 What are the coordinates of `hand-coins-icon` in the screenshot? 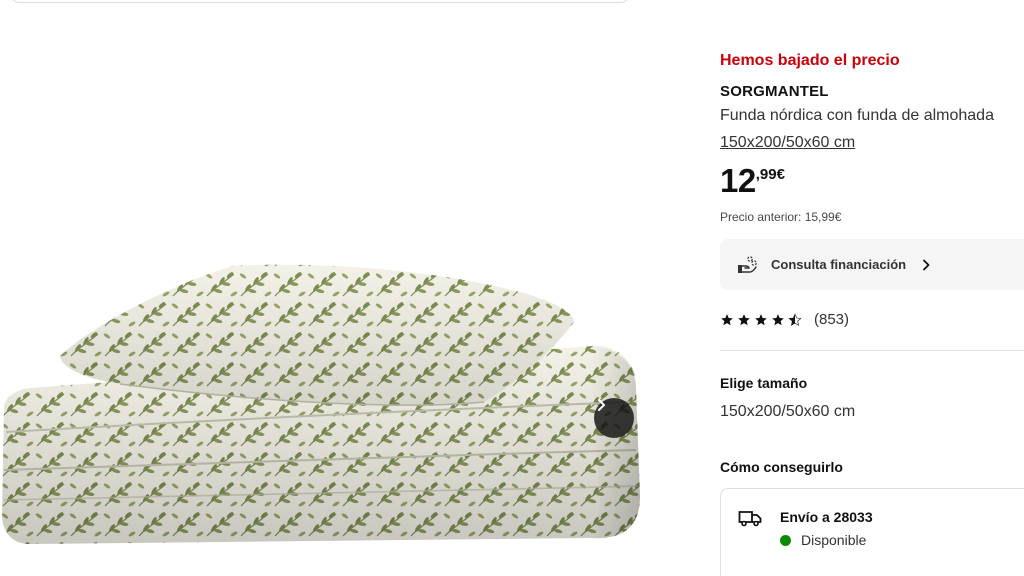 It's located at (747, 265).